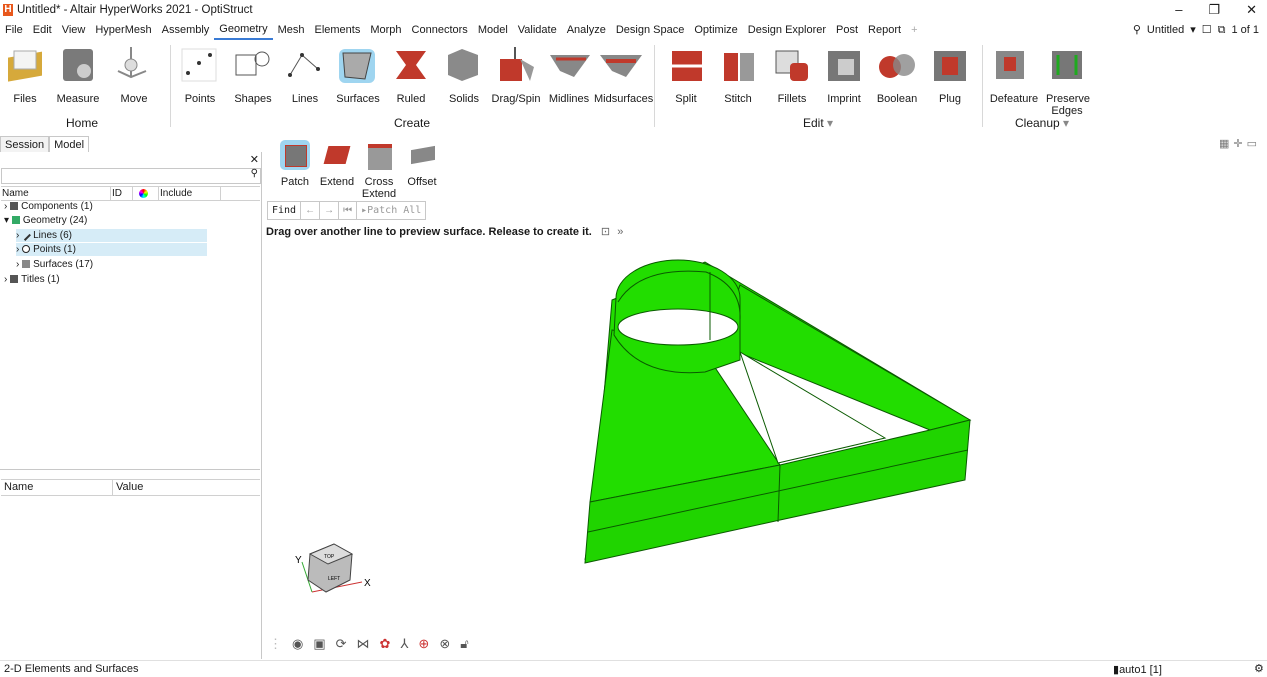 The height and width of the screenshot is (677, 1267). I want to click on files-button: Files, so click(26, 75).